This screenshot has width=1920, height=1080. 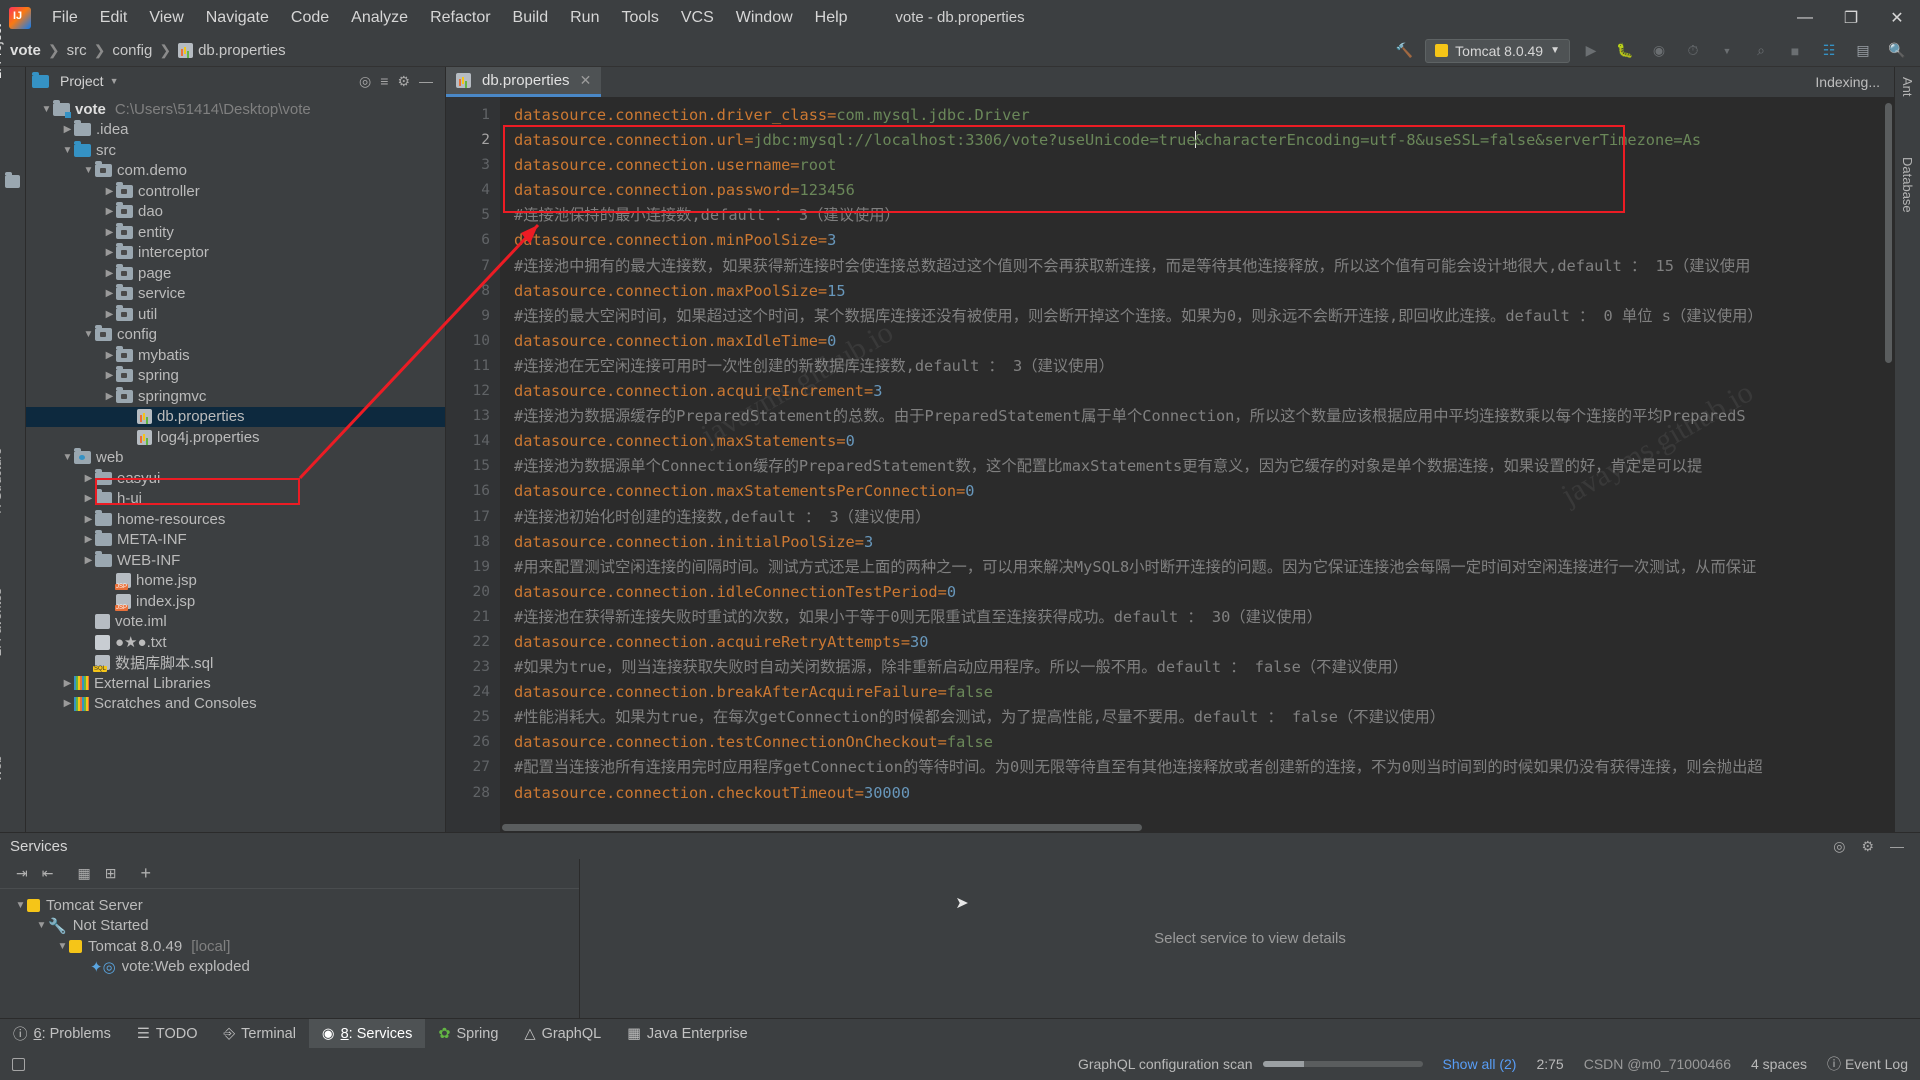 I want to click on close-button: ✕, so click(x=1897, y=17).